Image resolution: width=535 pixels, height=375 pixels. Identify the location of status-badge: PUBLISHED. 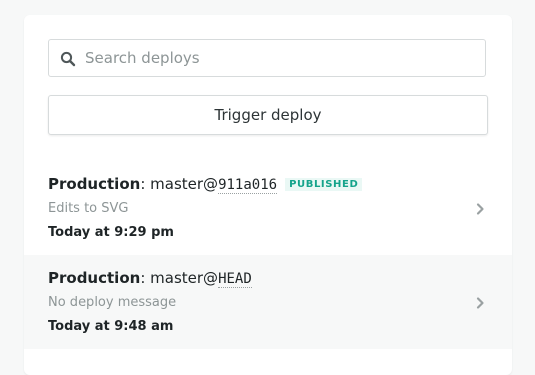
(324, 184).